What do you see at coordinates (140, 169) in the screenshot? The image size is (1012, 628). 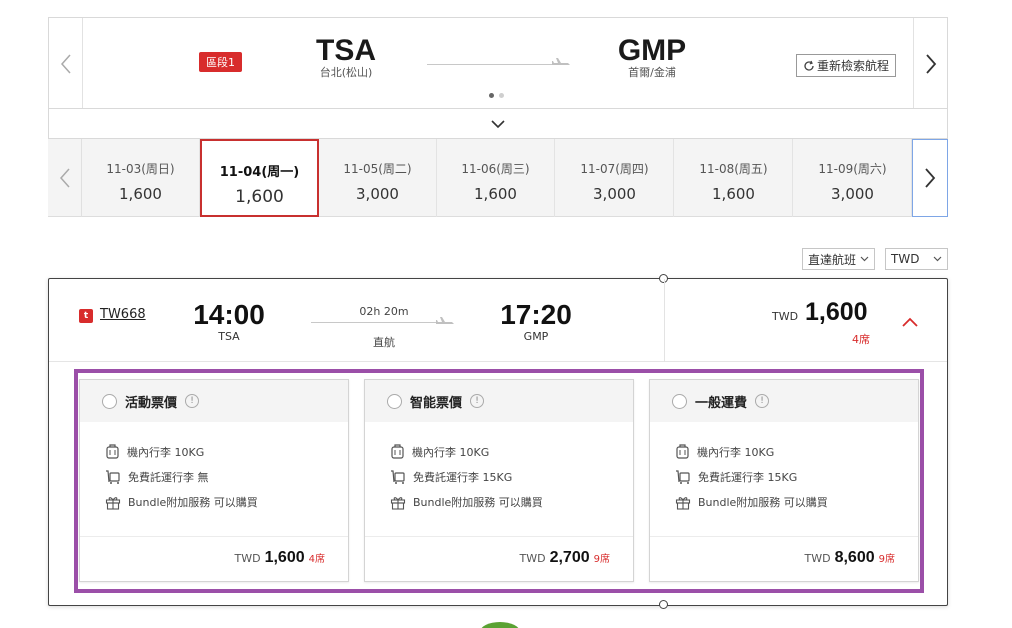 I see `date-label: 11-03(周日)` at bounding box center [140, 169].